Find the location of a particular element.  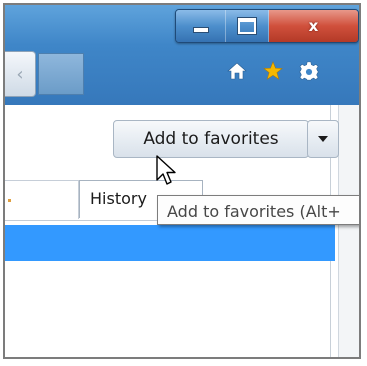

close-icon: x is located at coordinates (313, 26).